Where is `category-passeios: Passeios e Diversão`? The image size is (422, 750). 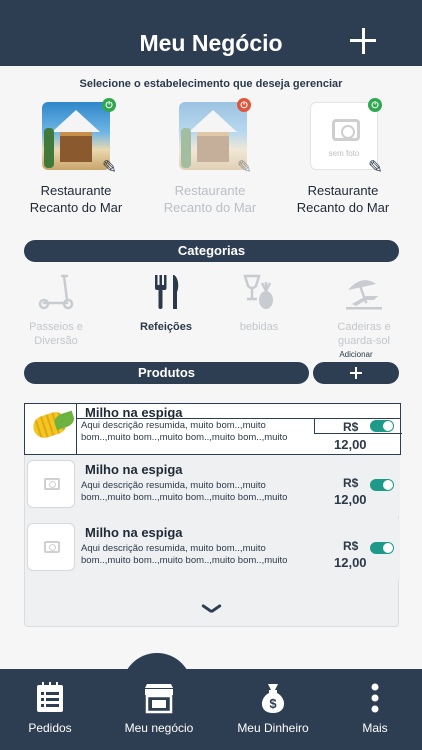 category-passeios: Passeios e Diversão is located at coordinates (56, 310).